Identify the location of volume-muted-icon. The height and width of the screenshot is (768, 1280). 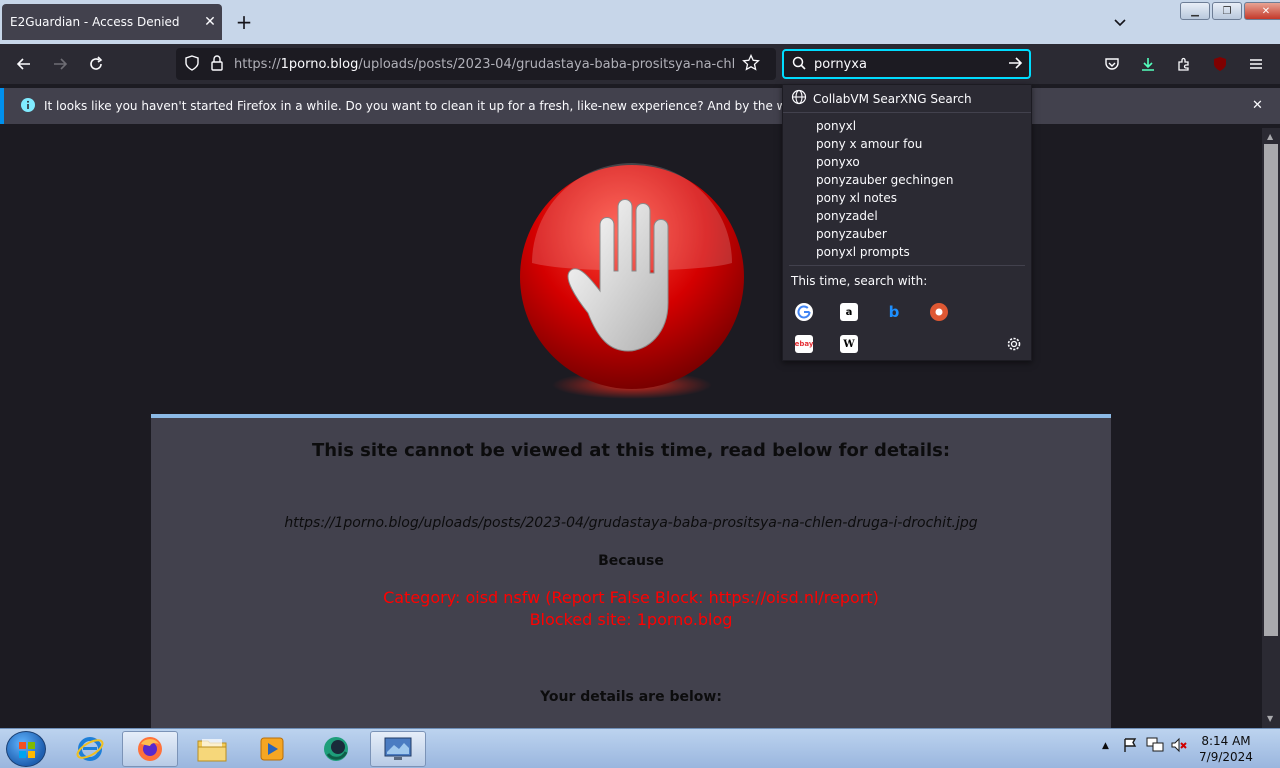
(1179, 746).